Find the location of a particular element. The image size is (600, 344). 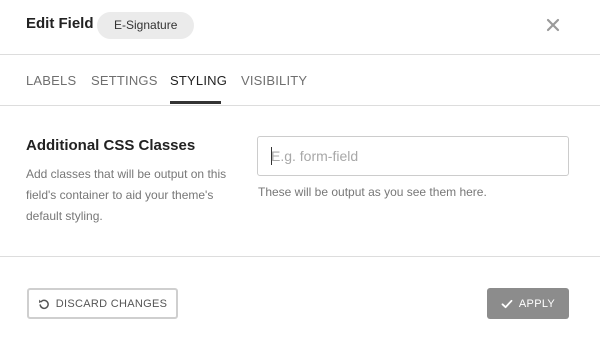

close-icon is located at coordinates (553, 25).